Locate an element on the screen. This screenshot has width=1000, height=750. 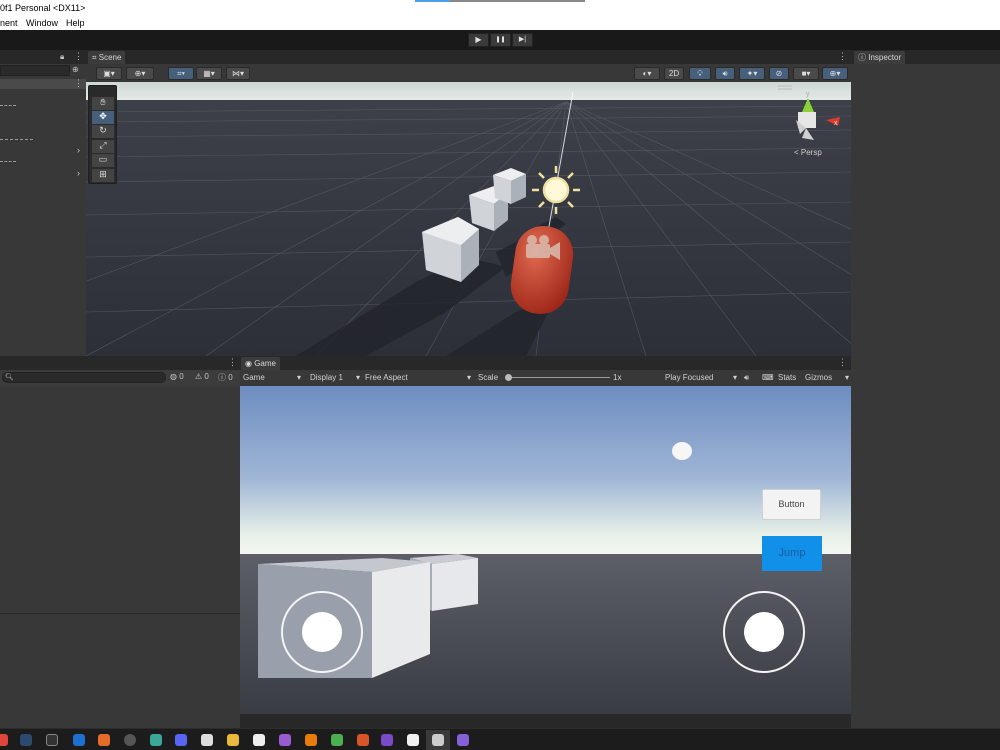
office-icon is located at coordinates (363, 740).